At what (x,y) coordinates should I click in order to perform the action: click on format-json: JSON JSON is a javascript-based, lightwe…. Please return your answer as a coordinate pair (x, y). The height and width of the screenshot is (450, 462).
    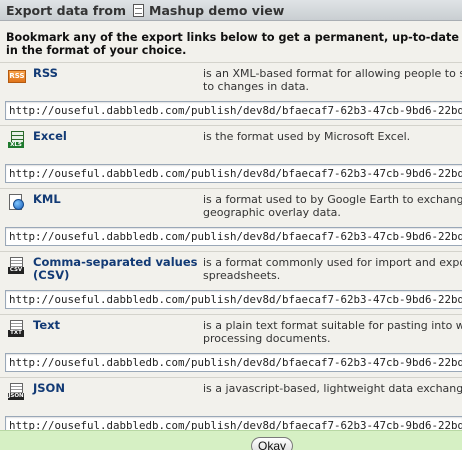
    Looking at the image, I should click on (231, 404).